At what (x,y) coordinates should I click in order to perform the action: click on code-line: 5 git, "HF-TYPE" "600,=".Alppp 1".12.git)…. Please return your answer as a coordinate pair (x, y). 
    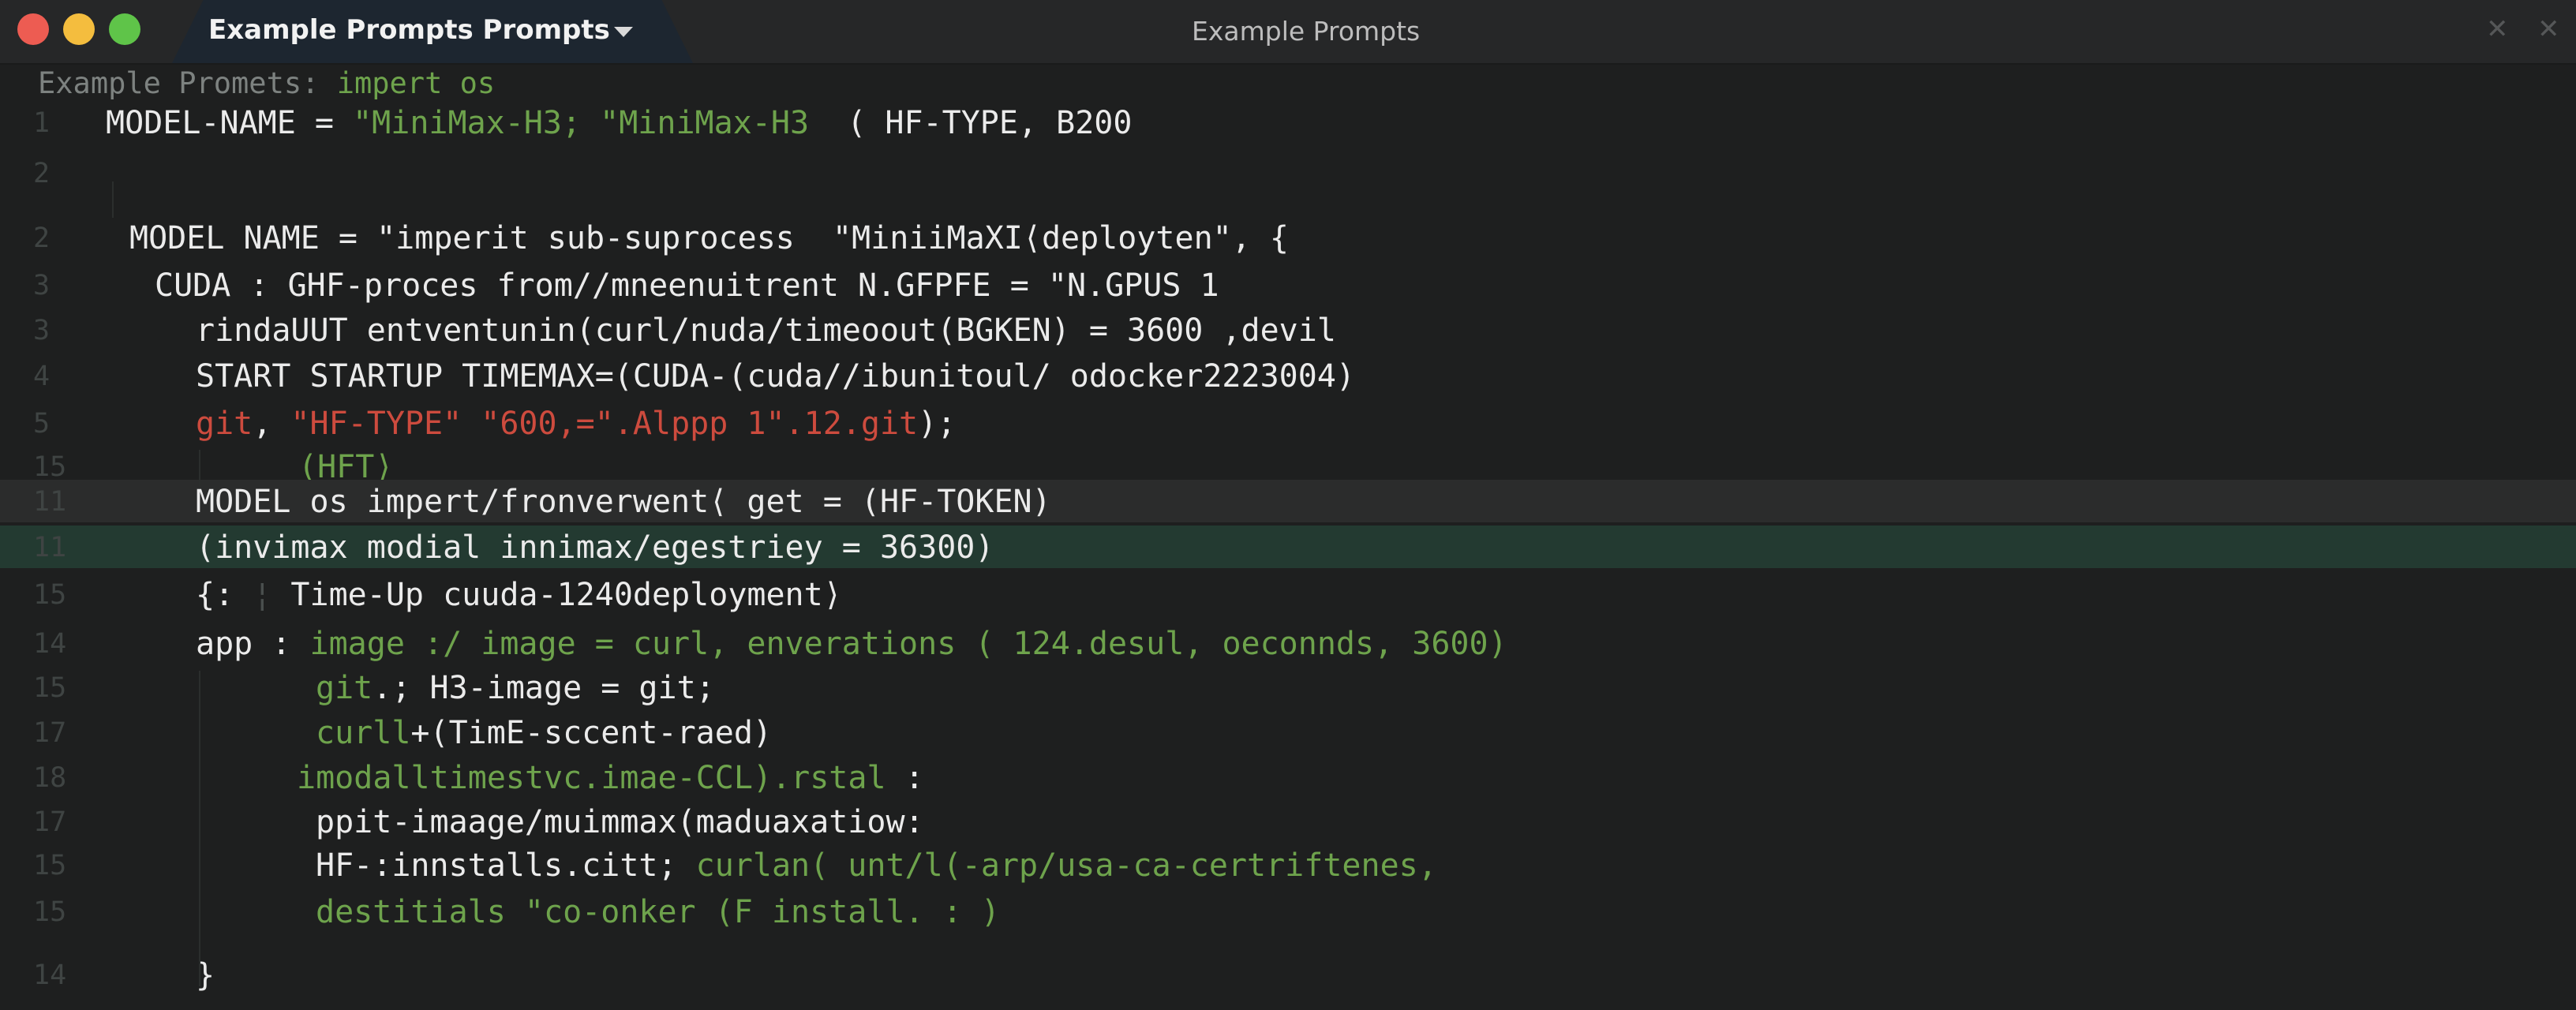
    Looking at the image, I should click on (1288, 423).